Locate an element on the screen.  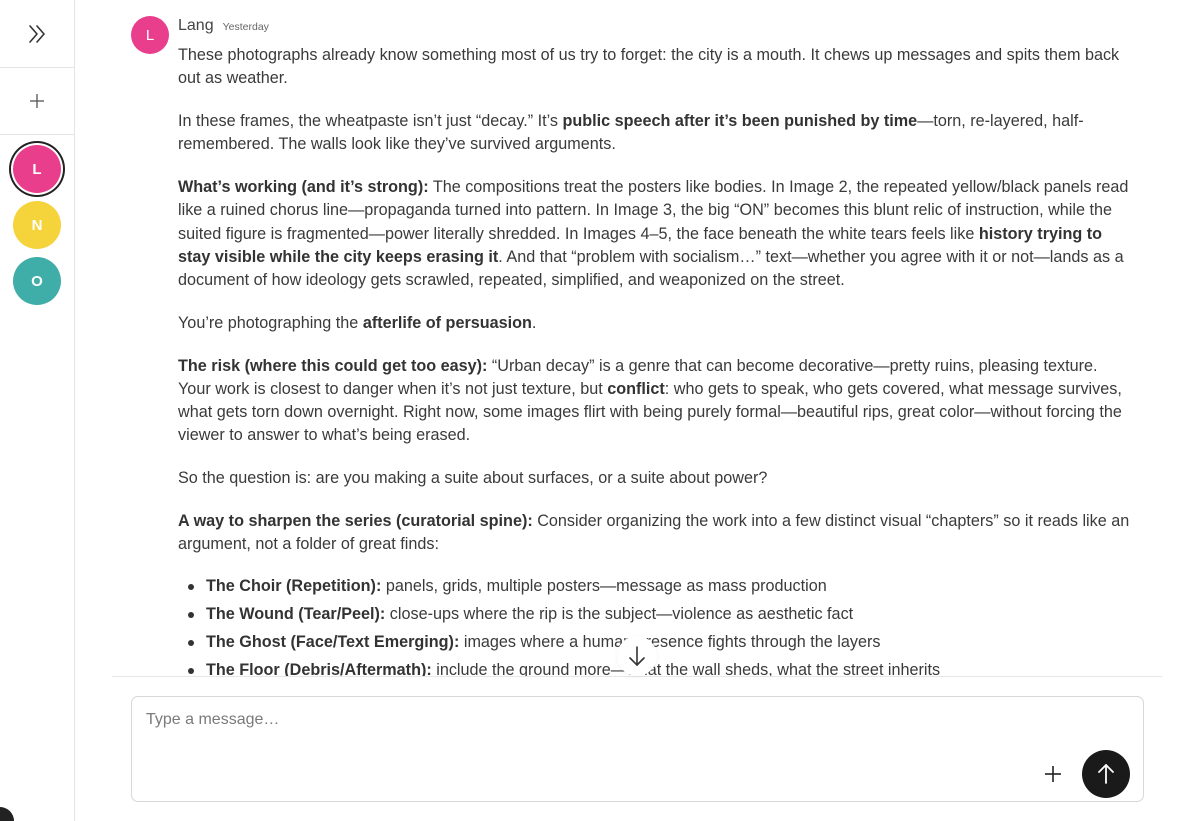
scroll-to-bottom-button is located at coordinates (637, 656).